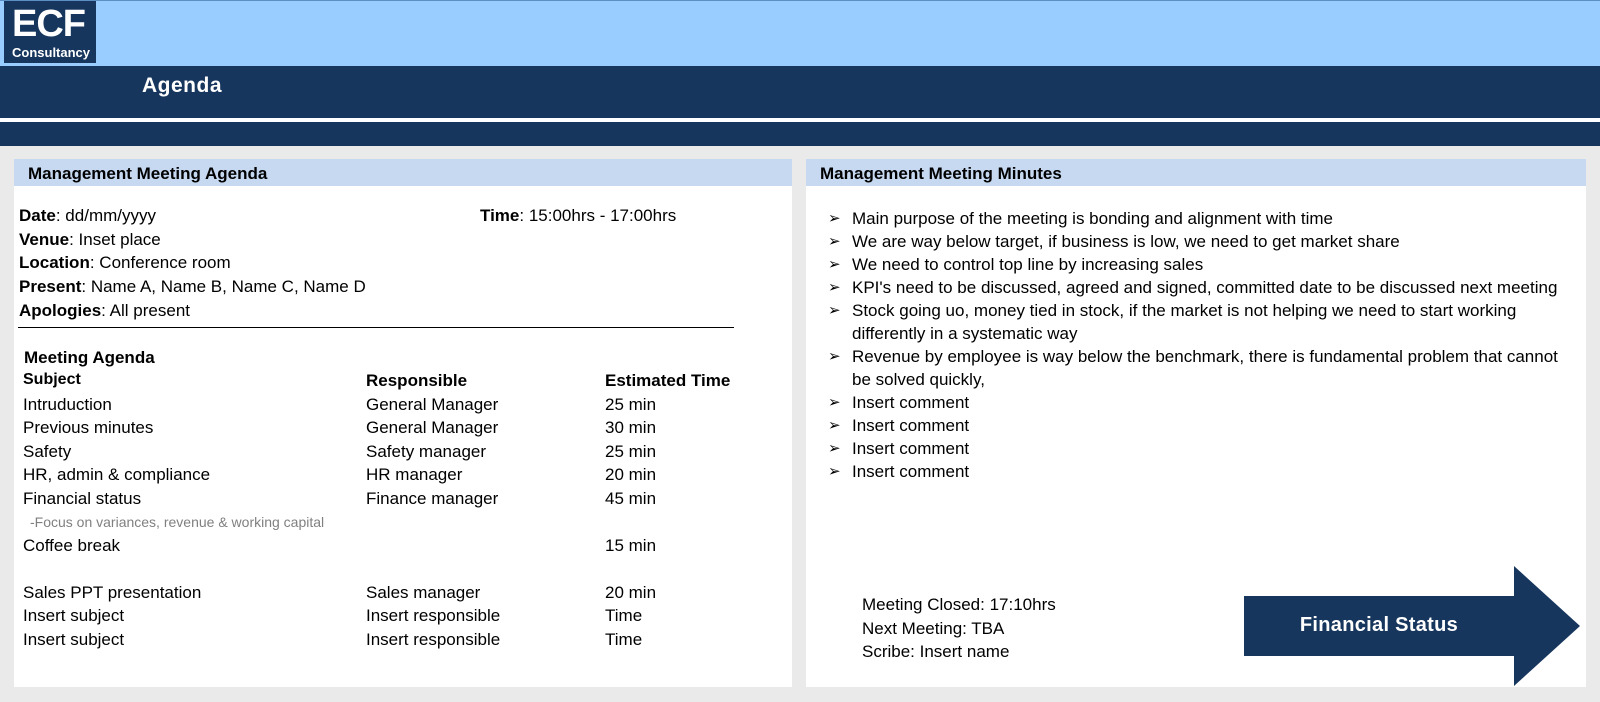 The image size is (1600, 702). I want to click on agenda-row-subject: Safety, so click(47, 451).